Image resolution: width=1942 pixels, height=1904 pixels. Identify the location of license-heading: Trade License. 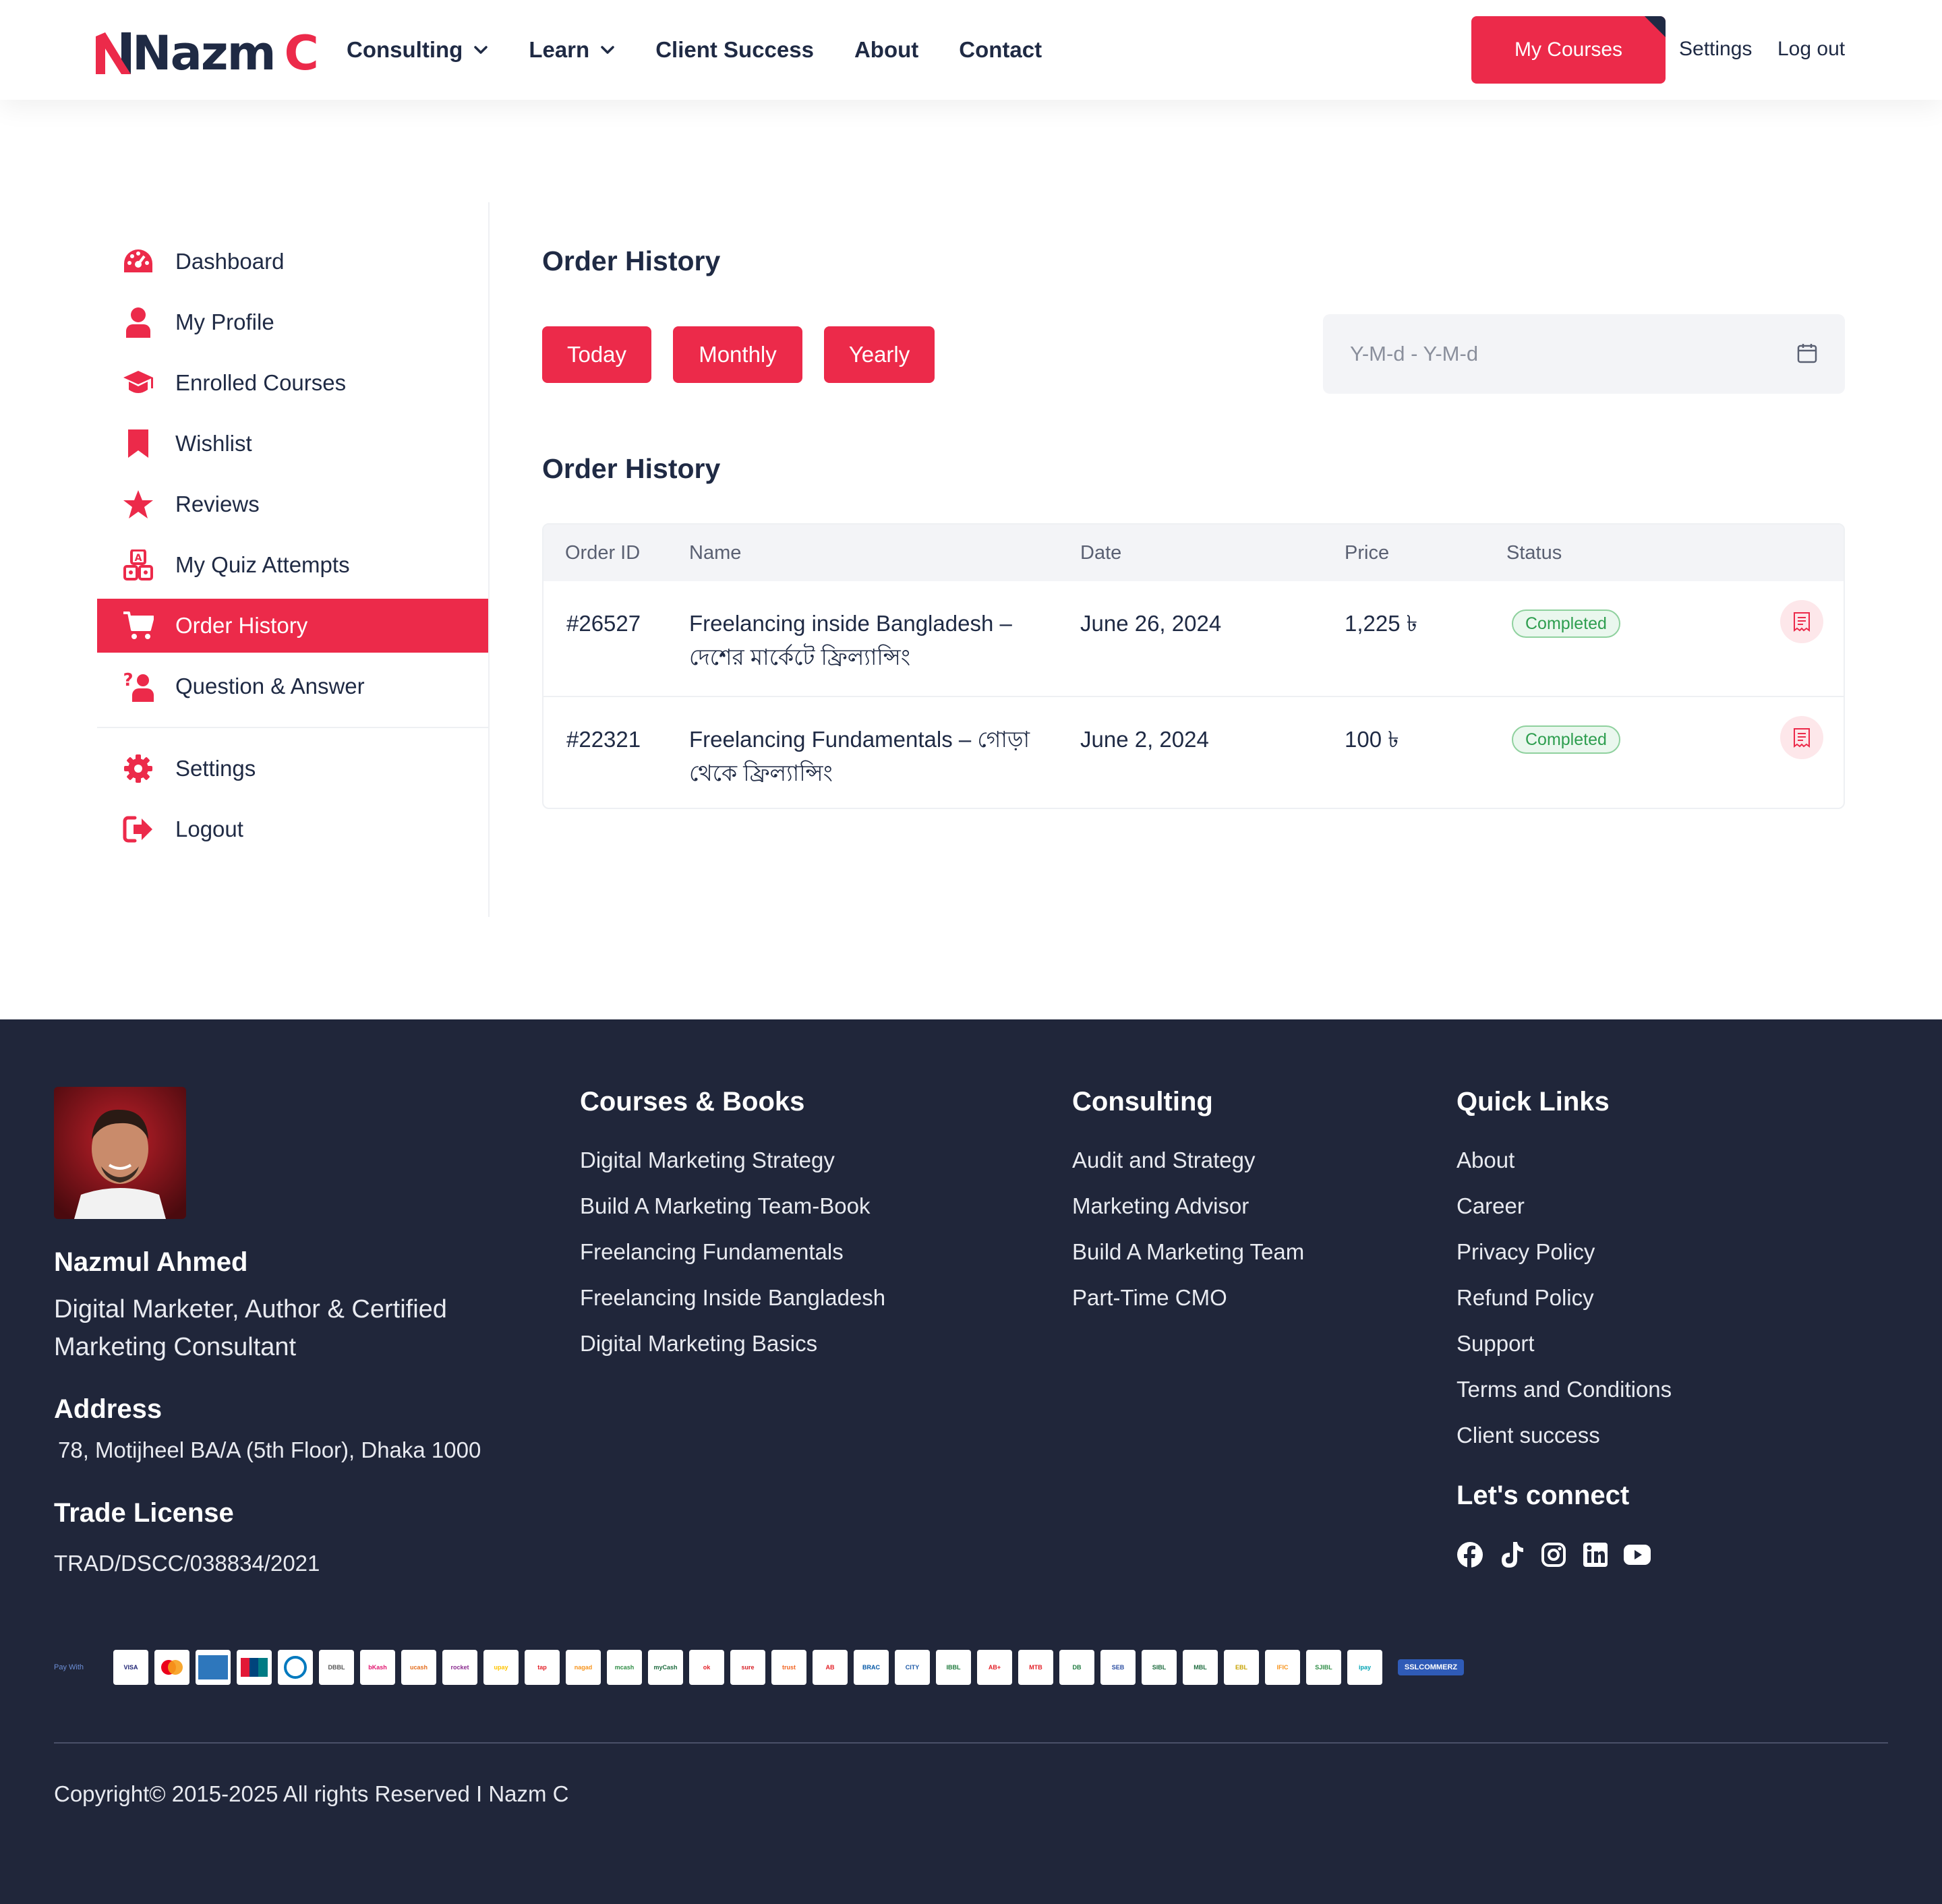
(144, 1513).